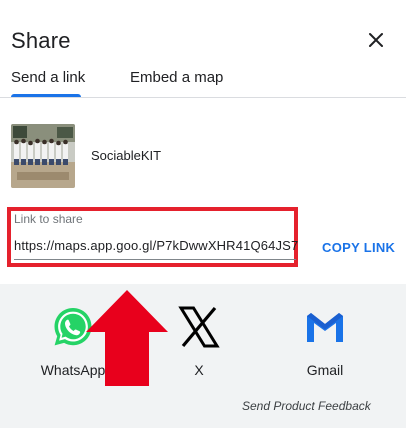 The width and height of the screenshot is (418, 428). I want to click on red-arrow-annotation, so click(127, 338).